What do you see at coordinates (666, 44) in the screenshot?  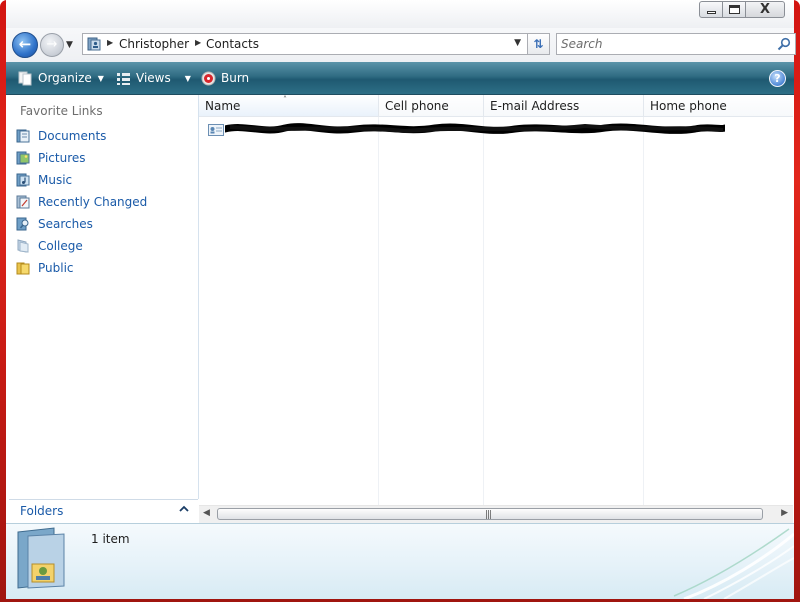 I see `search-input` at bounding box center [666, 44].